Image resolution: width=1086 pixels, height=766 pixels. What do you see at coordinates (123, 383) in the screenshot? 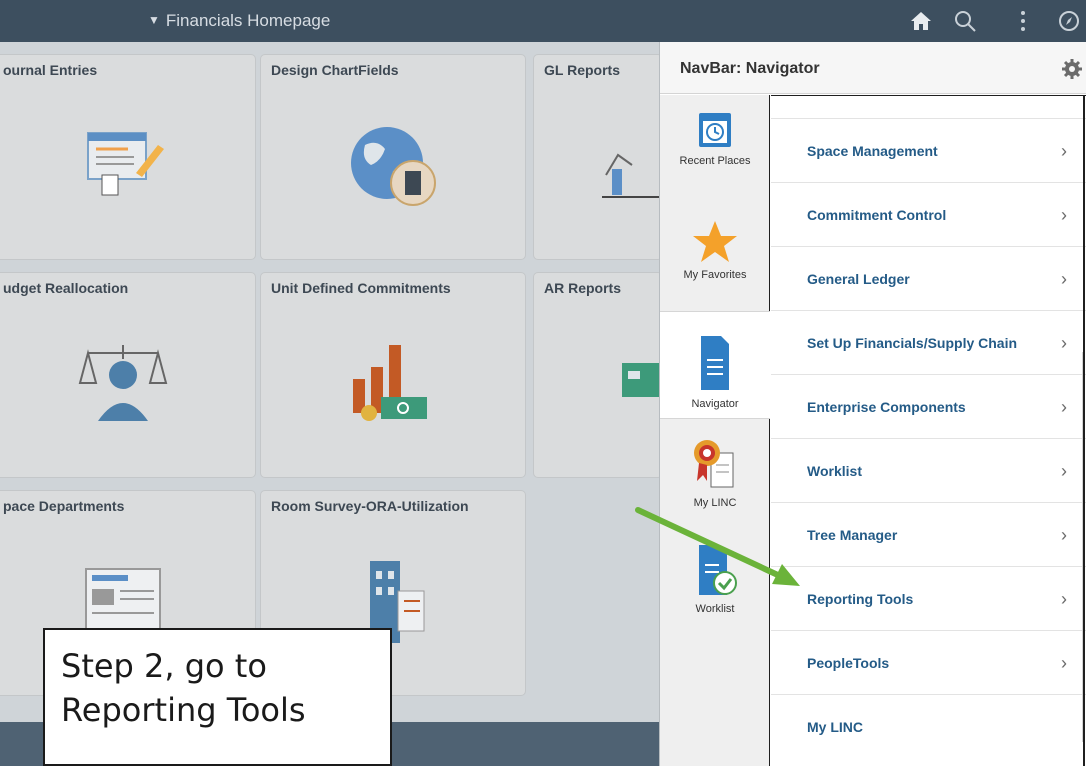
I see `scales-person-icon` at bounding box center [123, 383].